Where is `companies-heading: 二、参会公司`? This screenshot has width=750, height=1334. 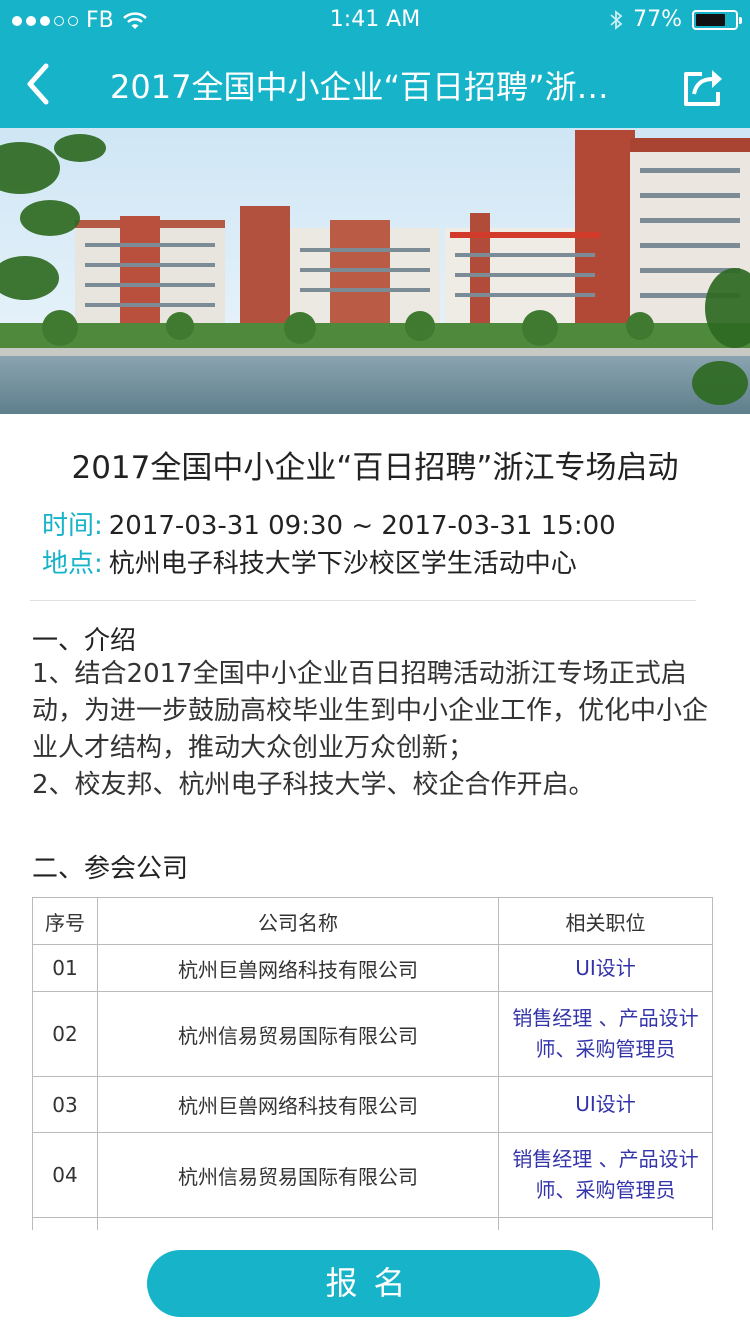 companies-heading: 二、参会公司 is located at coordinates (110, 869).